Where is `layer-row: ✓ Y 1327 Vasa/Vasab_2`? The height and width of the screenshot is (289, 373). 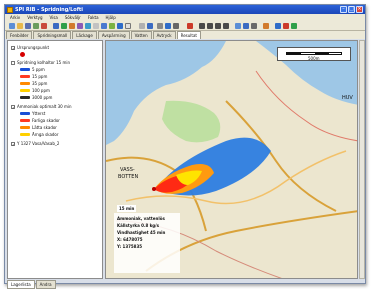
layer-row: ✓ Y 1327 Vasa/Vasab_2 is located at coordinates (35, 143).